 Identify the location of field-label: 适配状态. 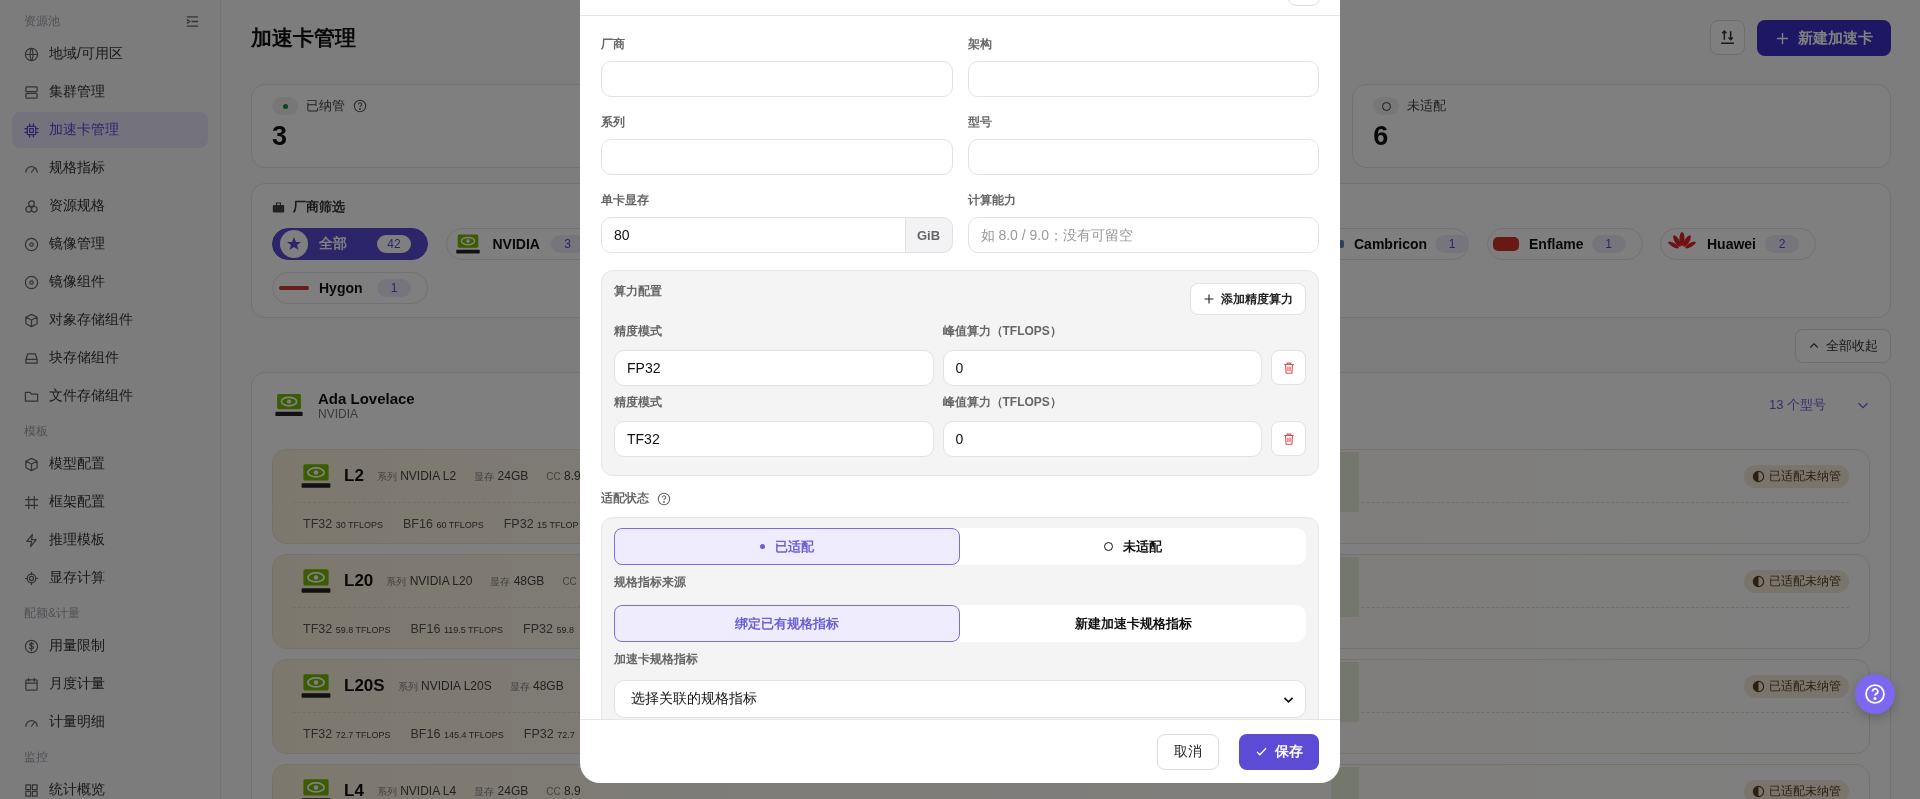
(625, 498).